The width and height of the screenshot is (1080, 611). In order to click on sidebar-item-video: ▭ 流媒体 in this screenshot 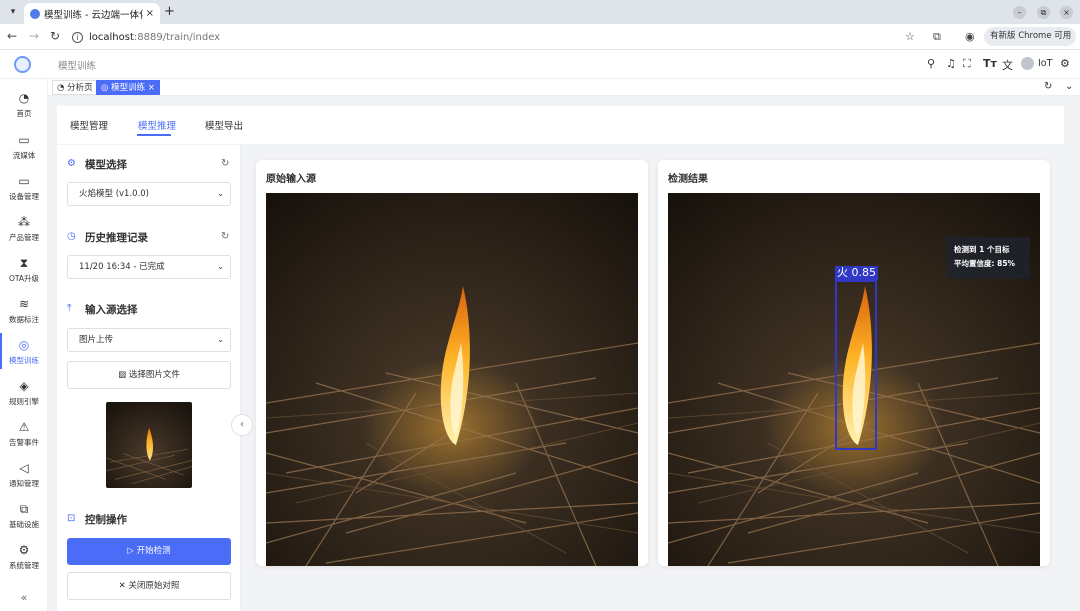, I will do `click(24, 148)`.